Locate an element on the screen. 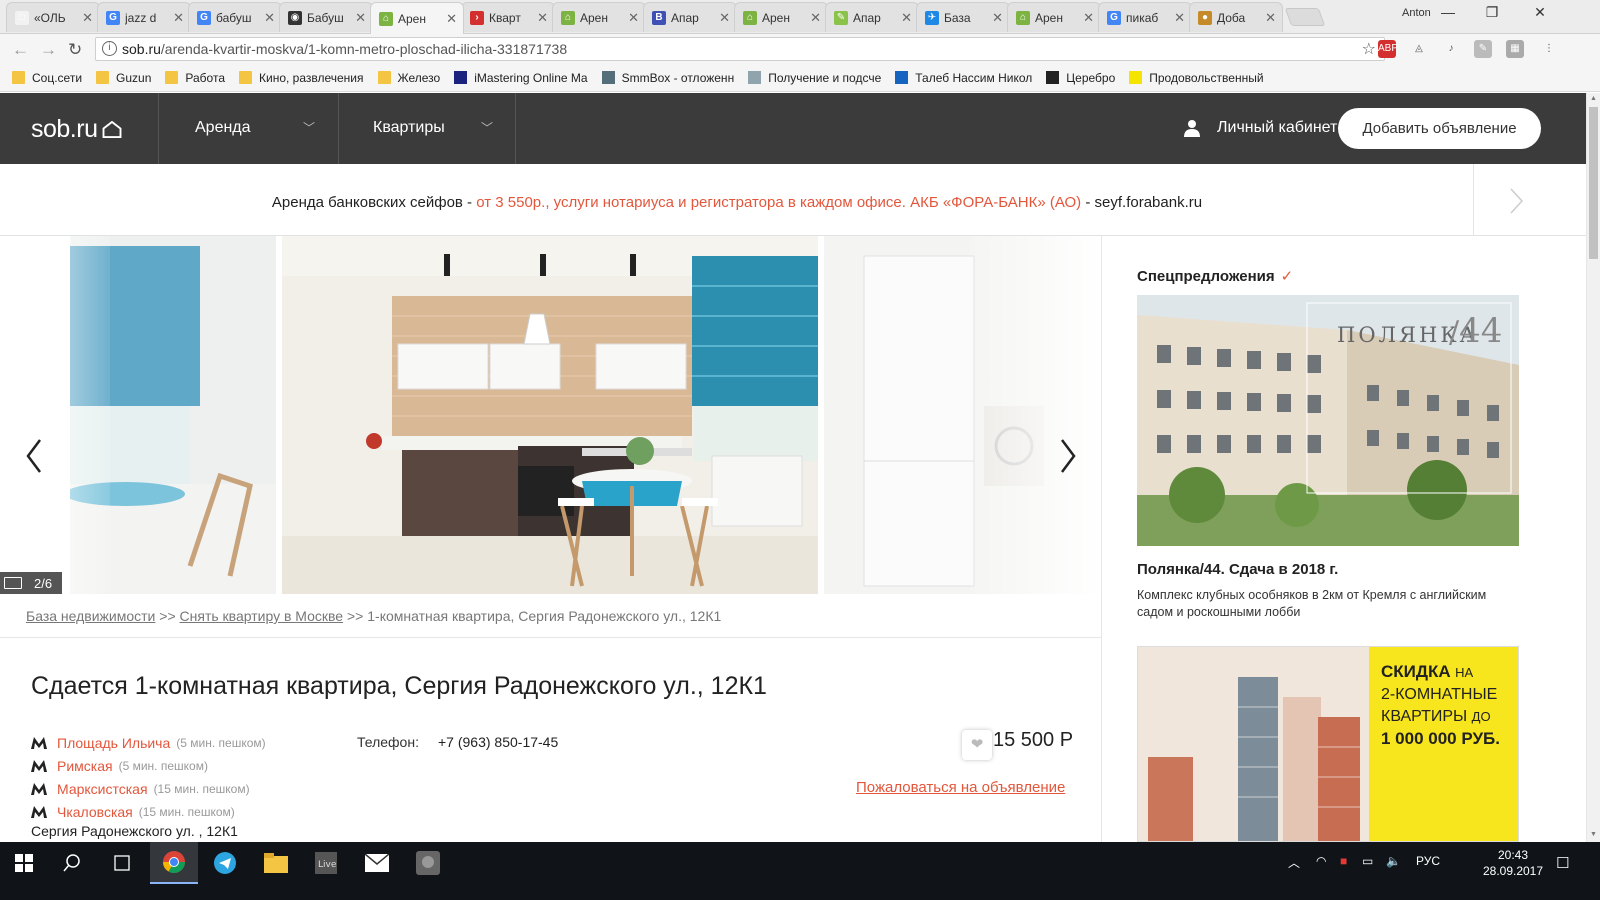  metro-name: Площадь Ильича is located at coordinates (113, 743).